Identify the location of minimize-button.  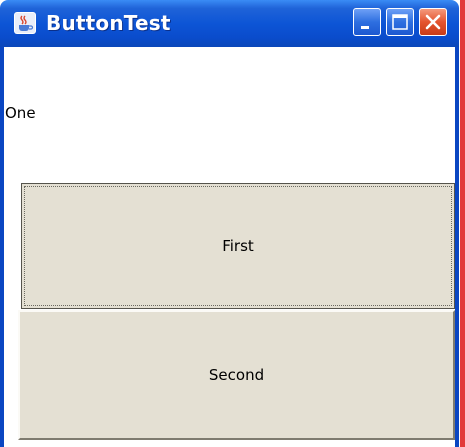
(367, 22).